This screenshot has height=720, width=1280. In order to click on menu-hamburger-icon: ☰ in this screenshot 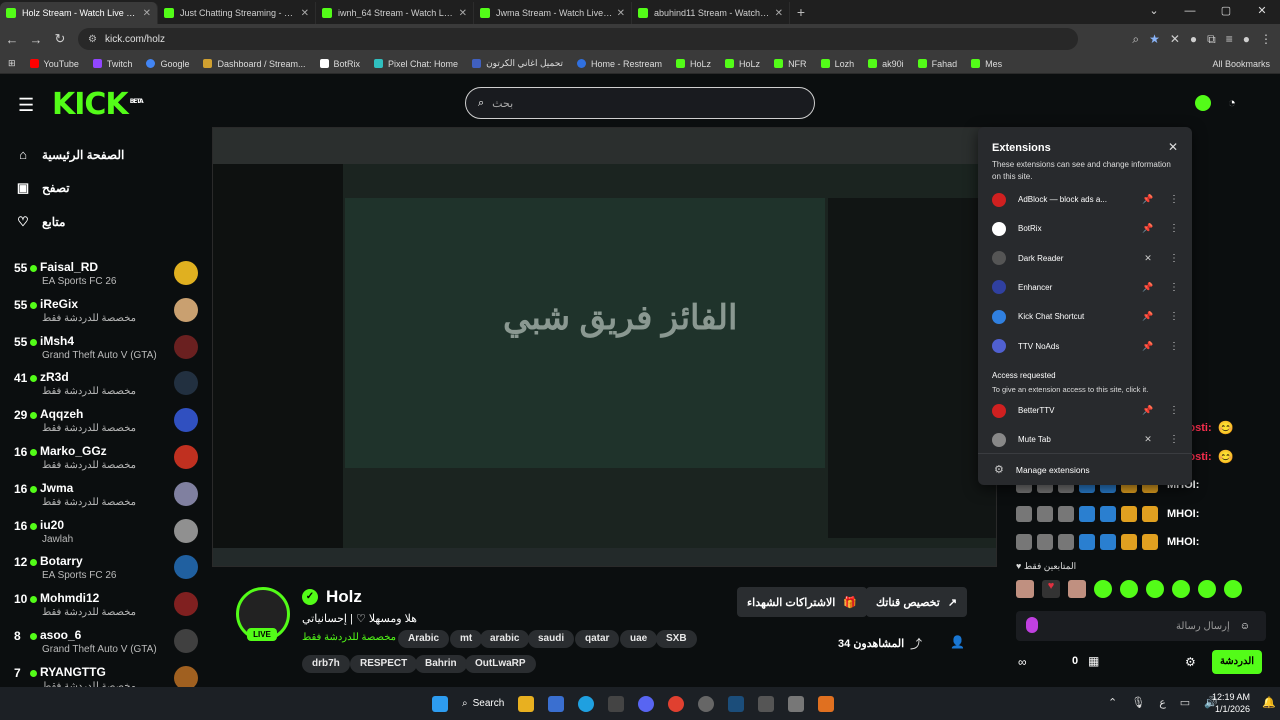, I will do `click(26, 105)`.